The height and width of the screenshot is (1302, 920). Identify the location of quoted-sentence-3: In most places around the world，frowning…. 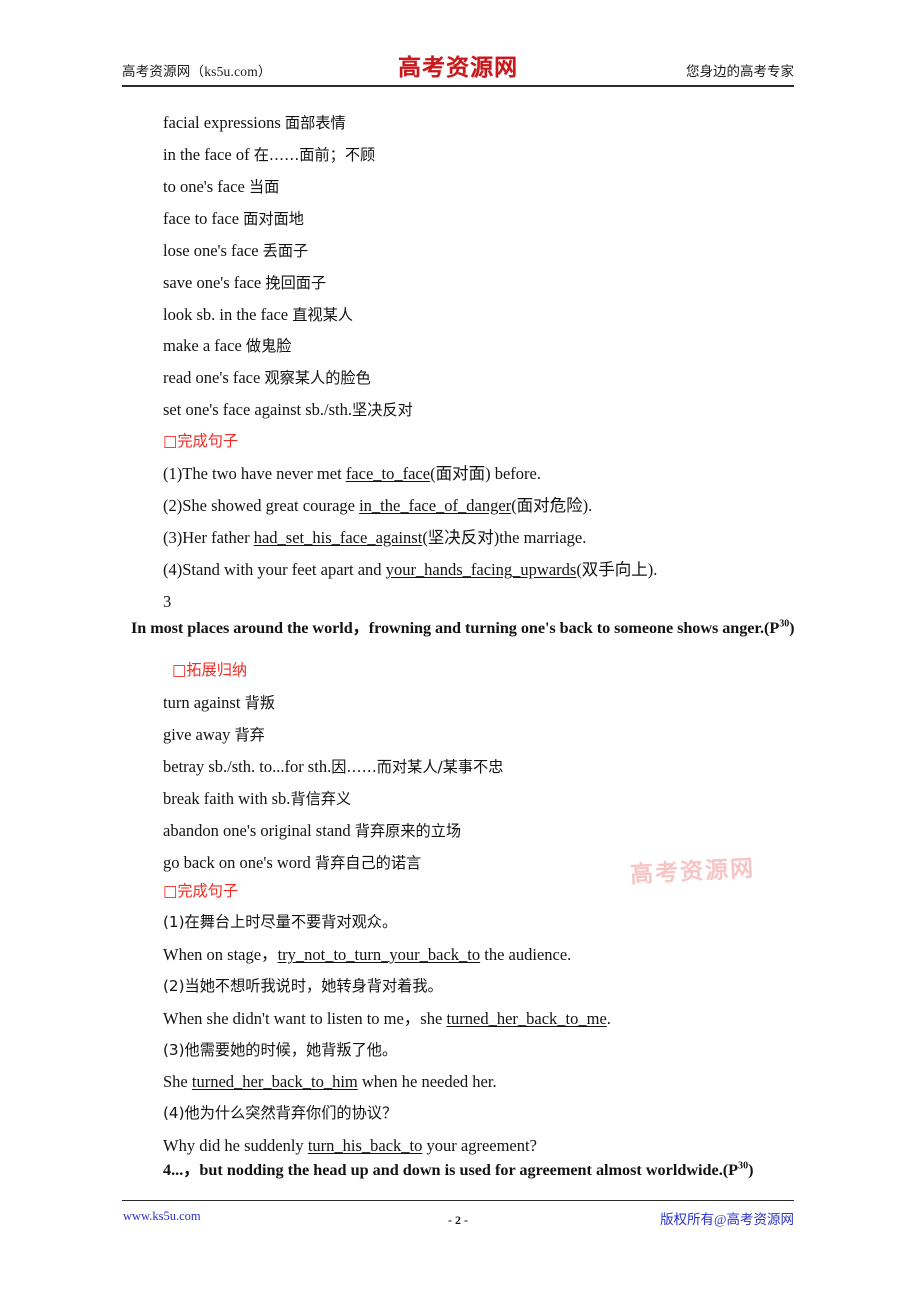
(463, 627).